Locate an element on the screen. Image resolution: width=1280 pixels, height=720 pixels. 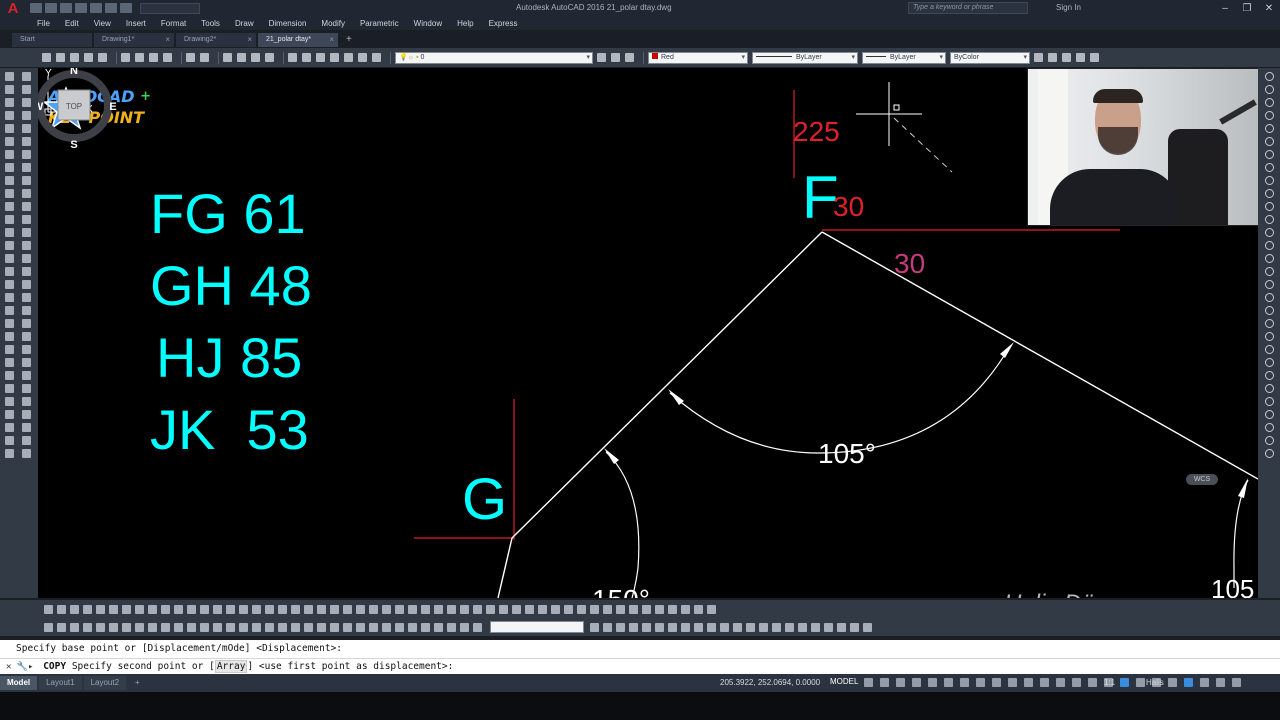
open-icon is located at coordinates (60, 57).